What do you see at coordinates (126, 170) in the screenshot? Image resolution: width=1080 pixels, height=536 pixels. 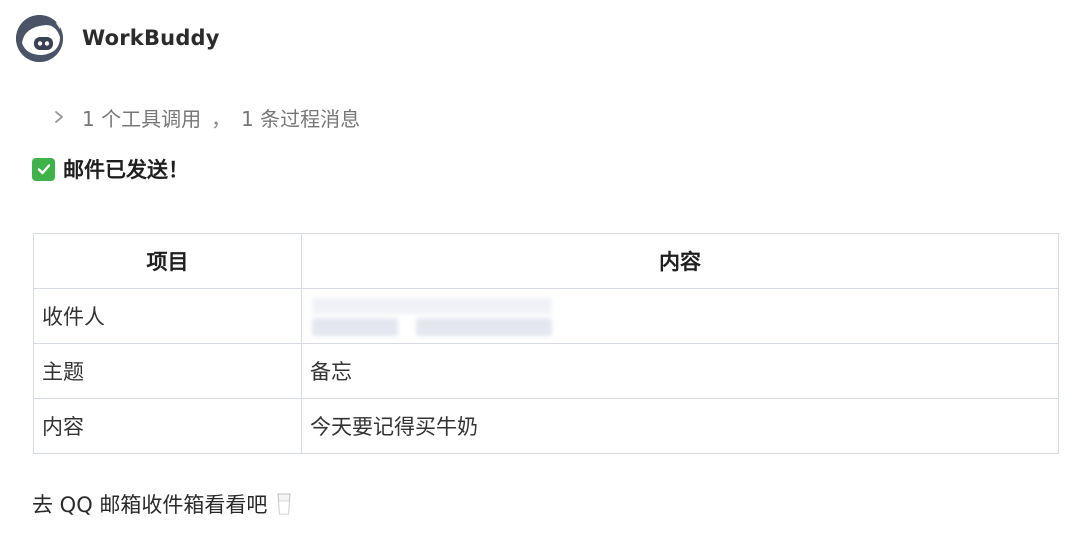 I see `status-text: 邮件已发送！` at bounding box center [126, 170].